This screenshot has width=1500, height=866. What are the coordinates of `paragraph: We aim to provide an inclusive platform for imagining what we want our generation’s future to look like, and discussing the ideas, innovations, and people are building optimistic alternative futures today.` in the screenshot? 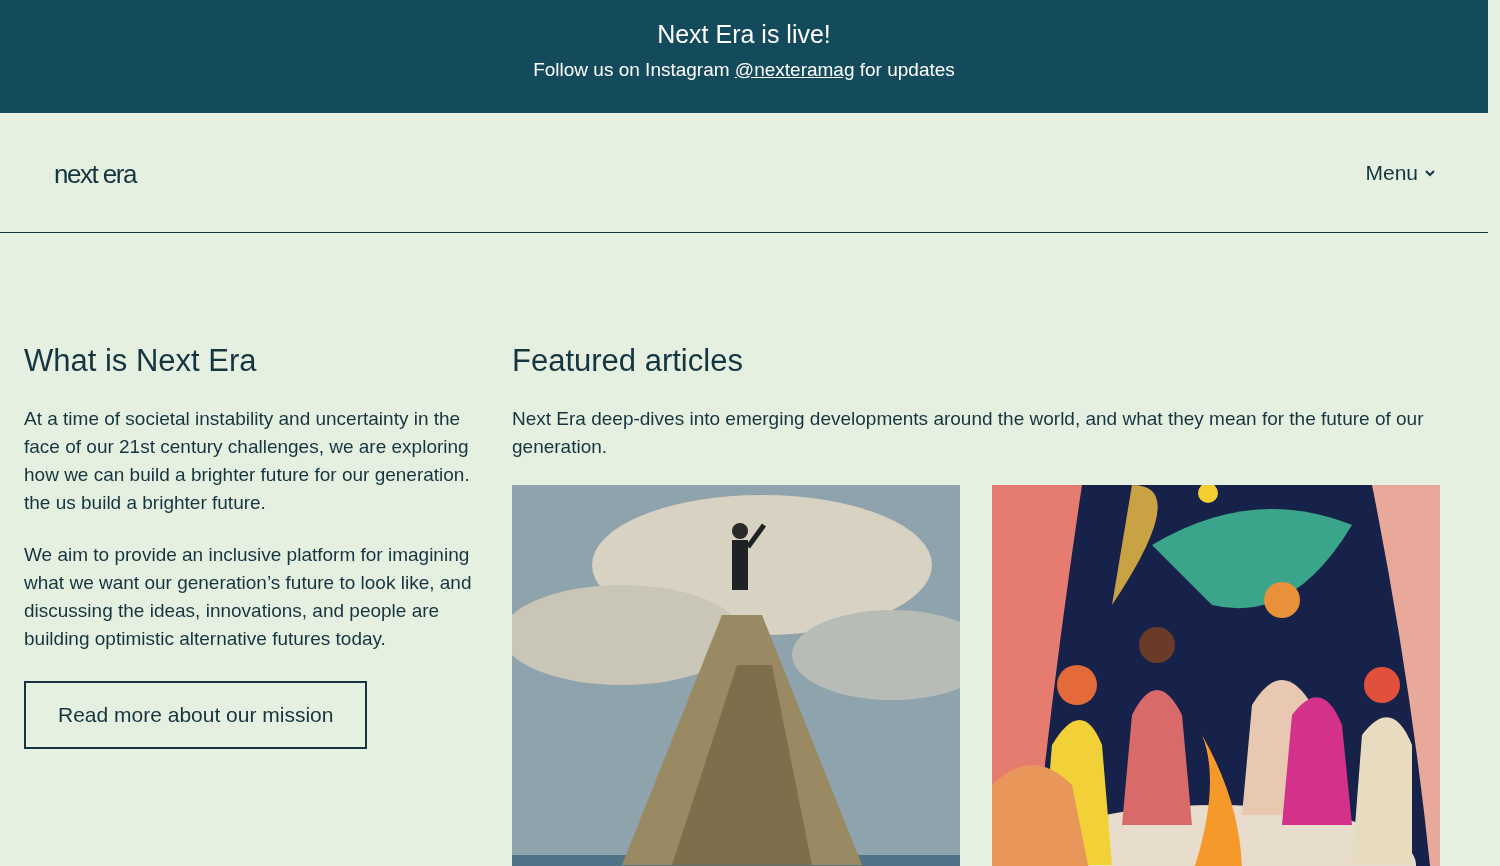 It's located at (248, 597).